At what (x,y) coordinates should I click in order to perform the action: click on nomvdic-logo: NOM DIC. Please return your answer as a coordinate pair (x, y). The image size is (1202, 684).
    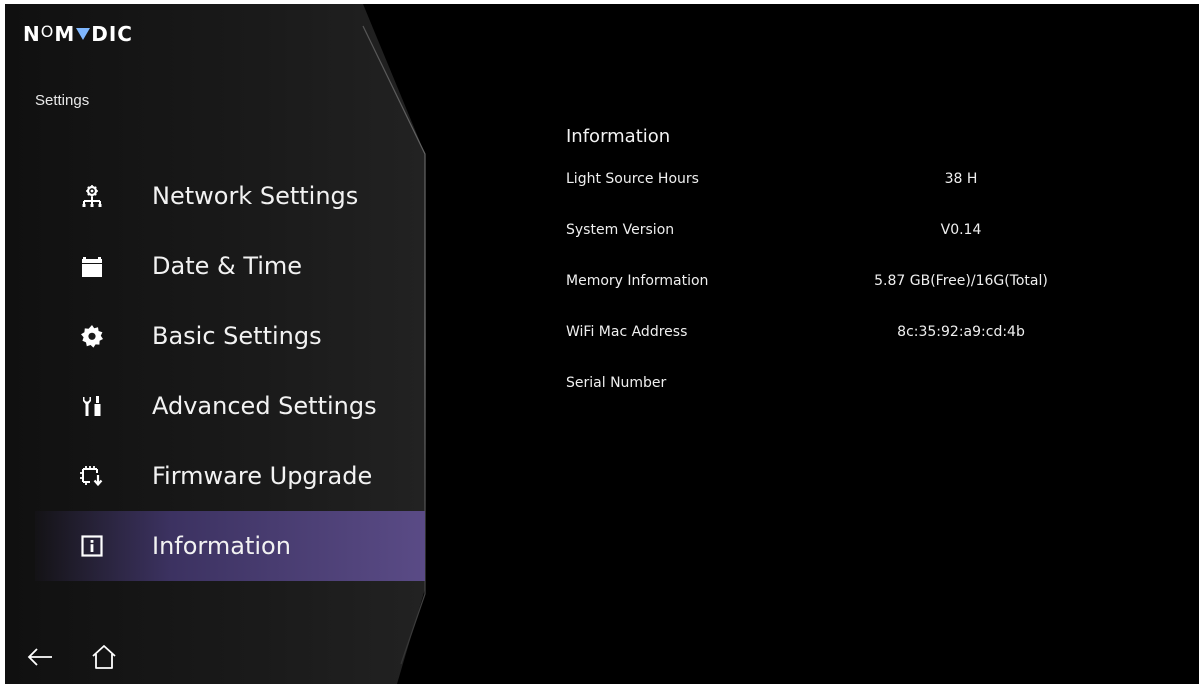
    Looking at the image, I should click on (78, 34).